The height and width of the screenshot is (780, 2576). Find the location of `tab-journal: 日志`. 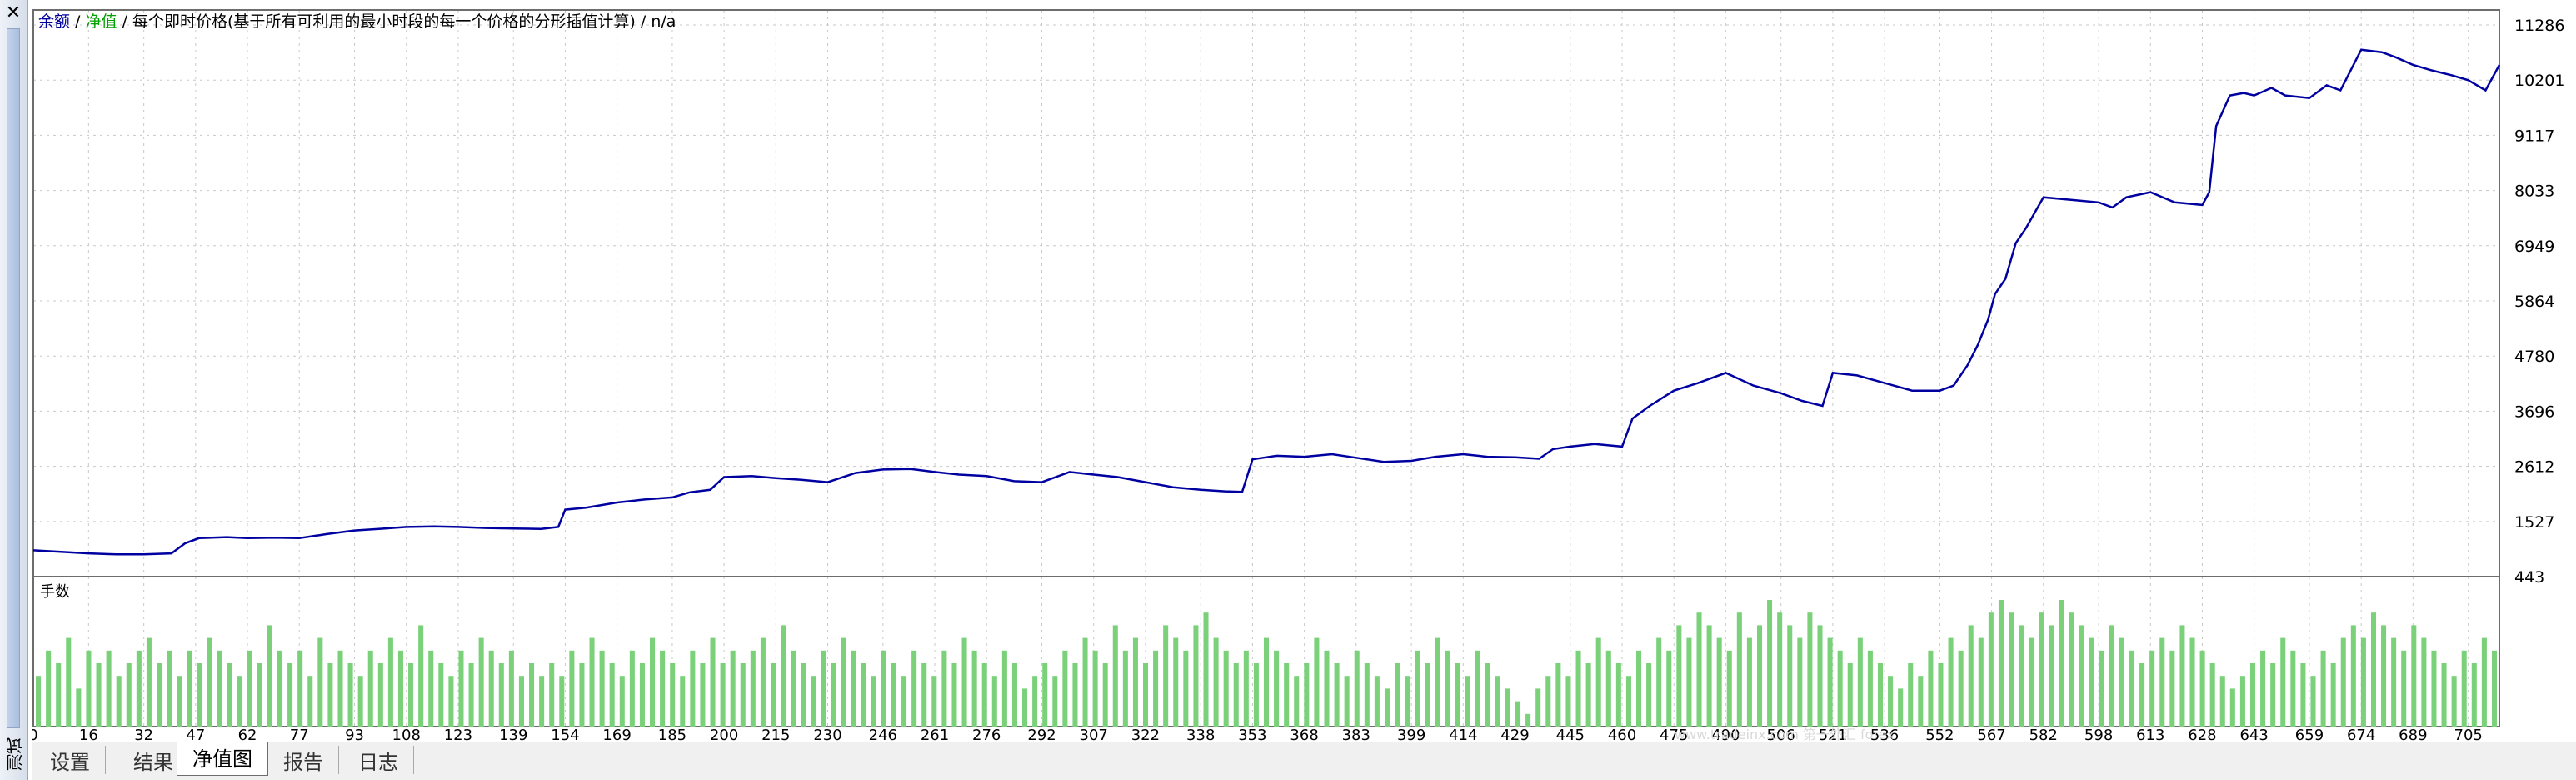

tab-journal: 日志 is located at coordinates (378, 760).